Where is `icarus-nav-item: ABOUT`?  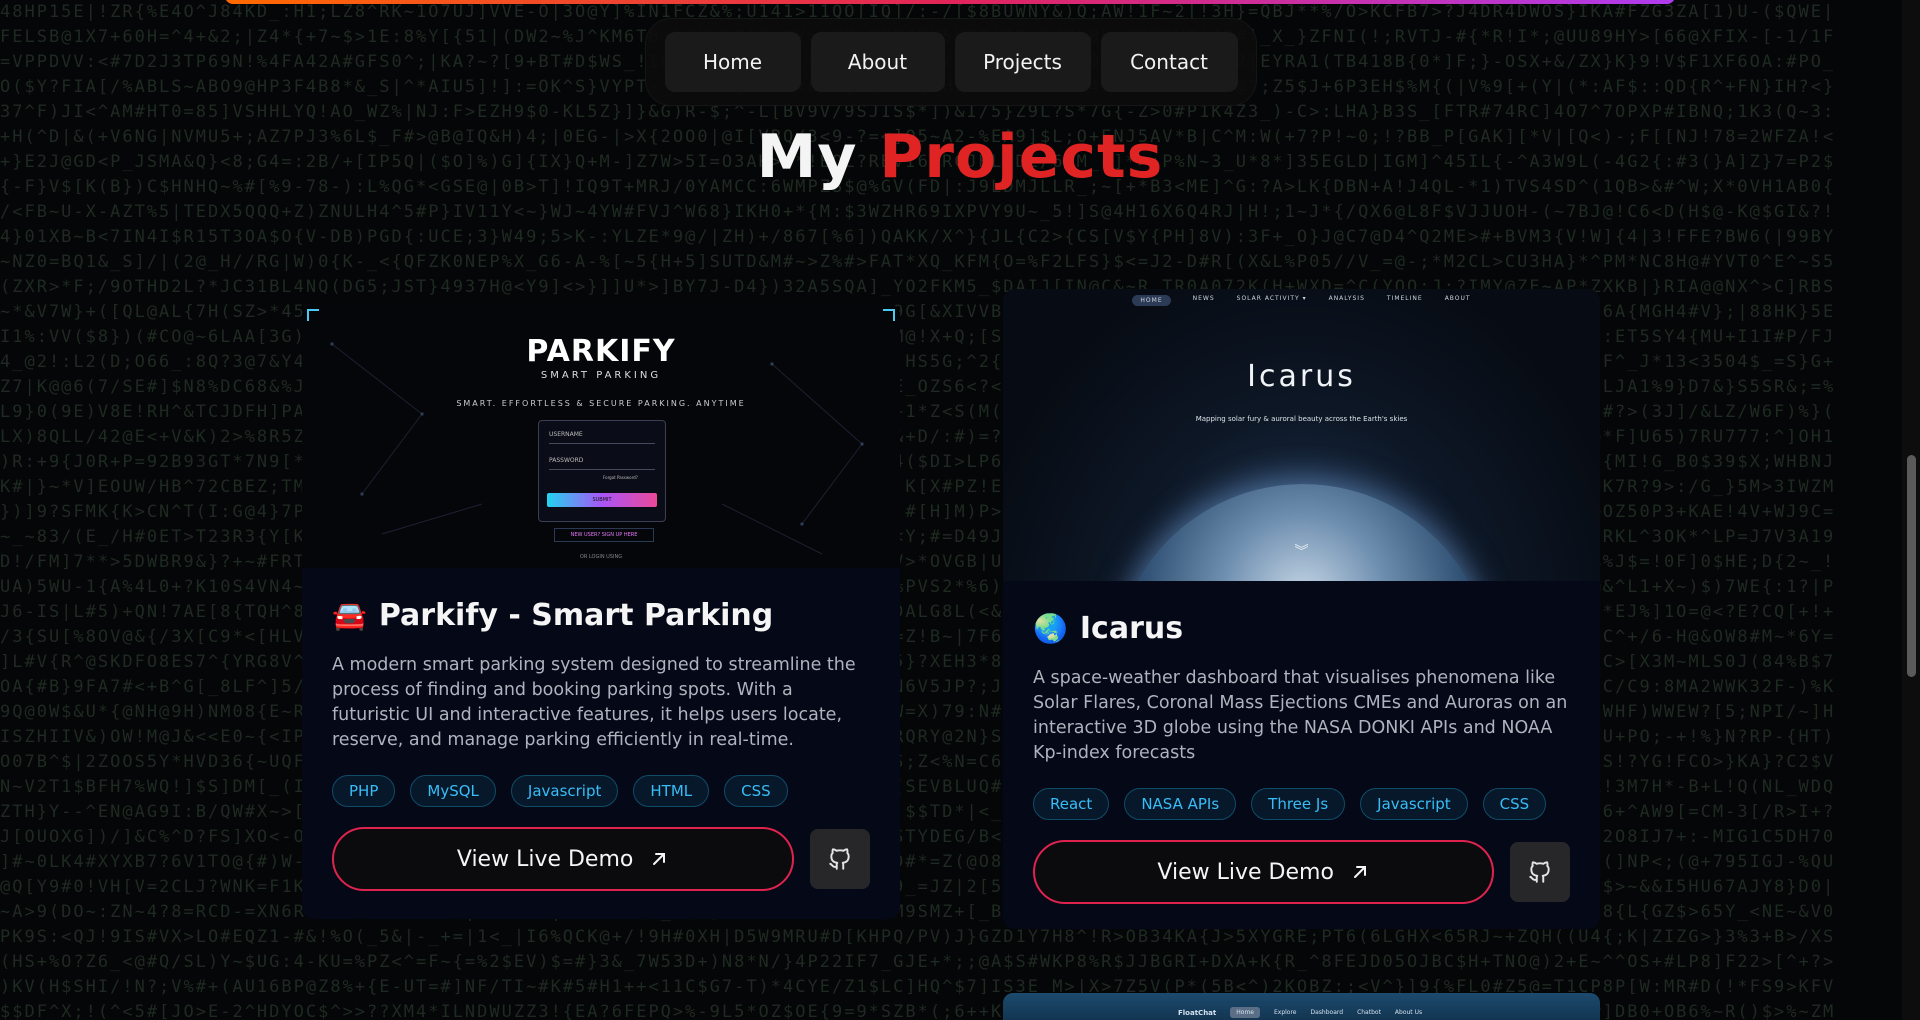 icarus-nav-item: ABOUT is located at coordinates (1457, 298).